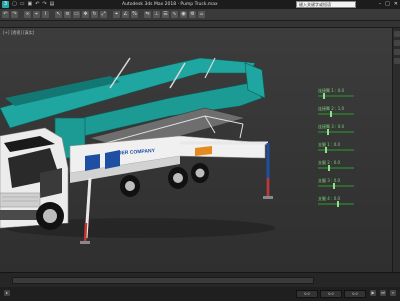 The width and height of the screenshot is (400, 301). What do you see at coordinates (329, 144) in the screenshot?
I see `parameter-label: 支腿 1 : 0.0` at bounding box center [329, 144].